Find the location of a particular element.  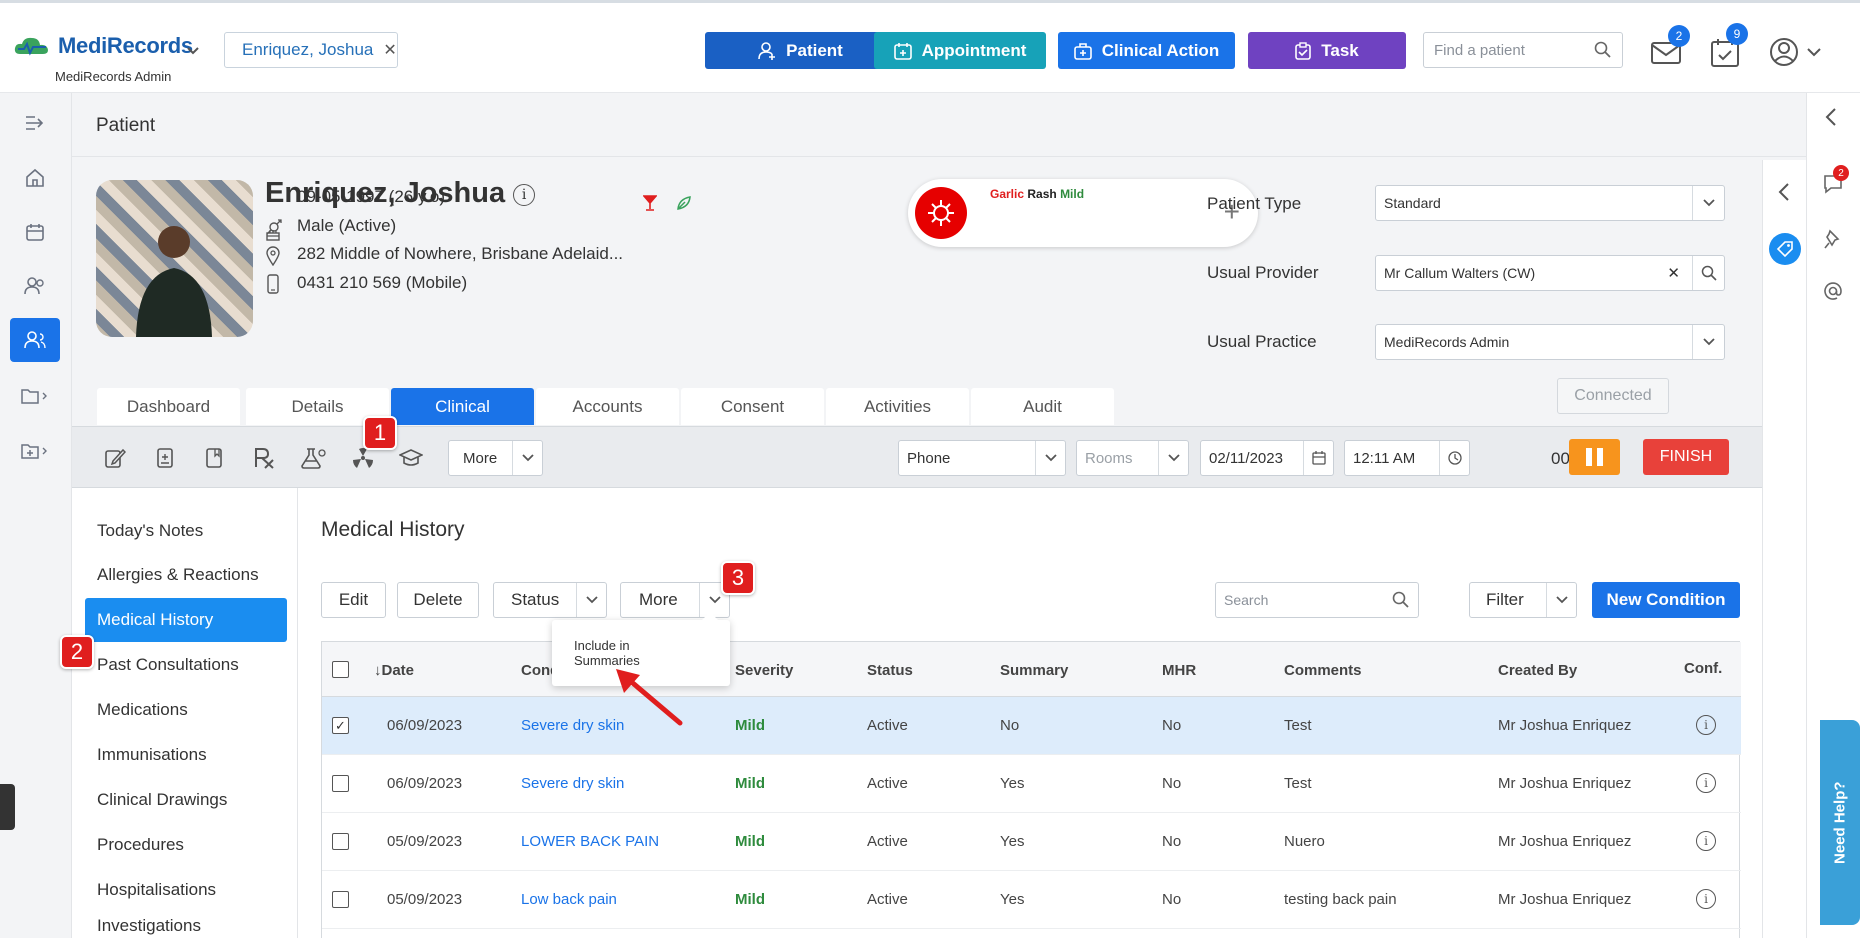

clear-icon: ✕ is located at coordinates (1673, 273).